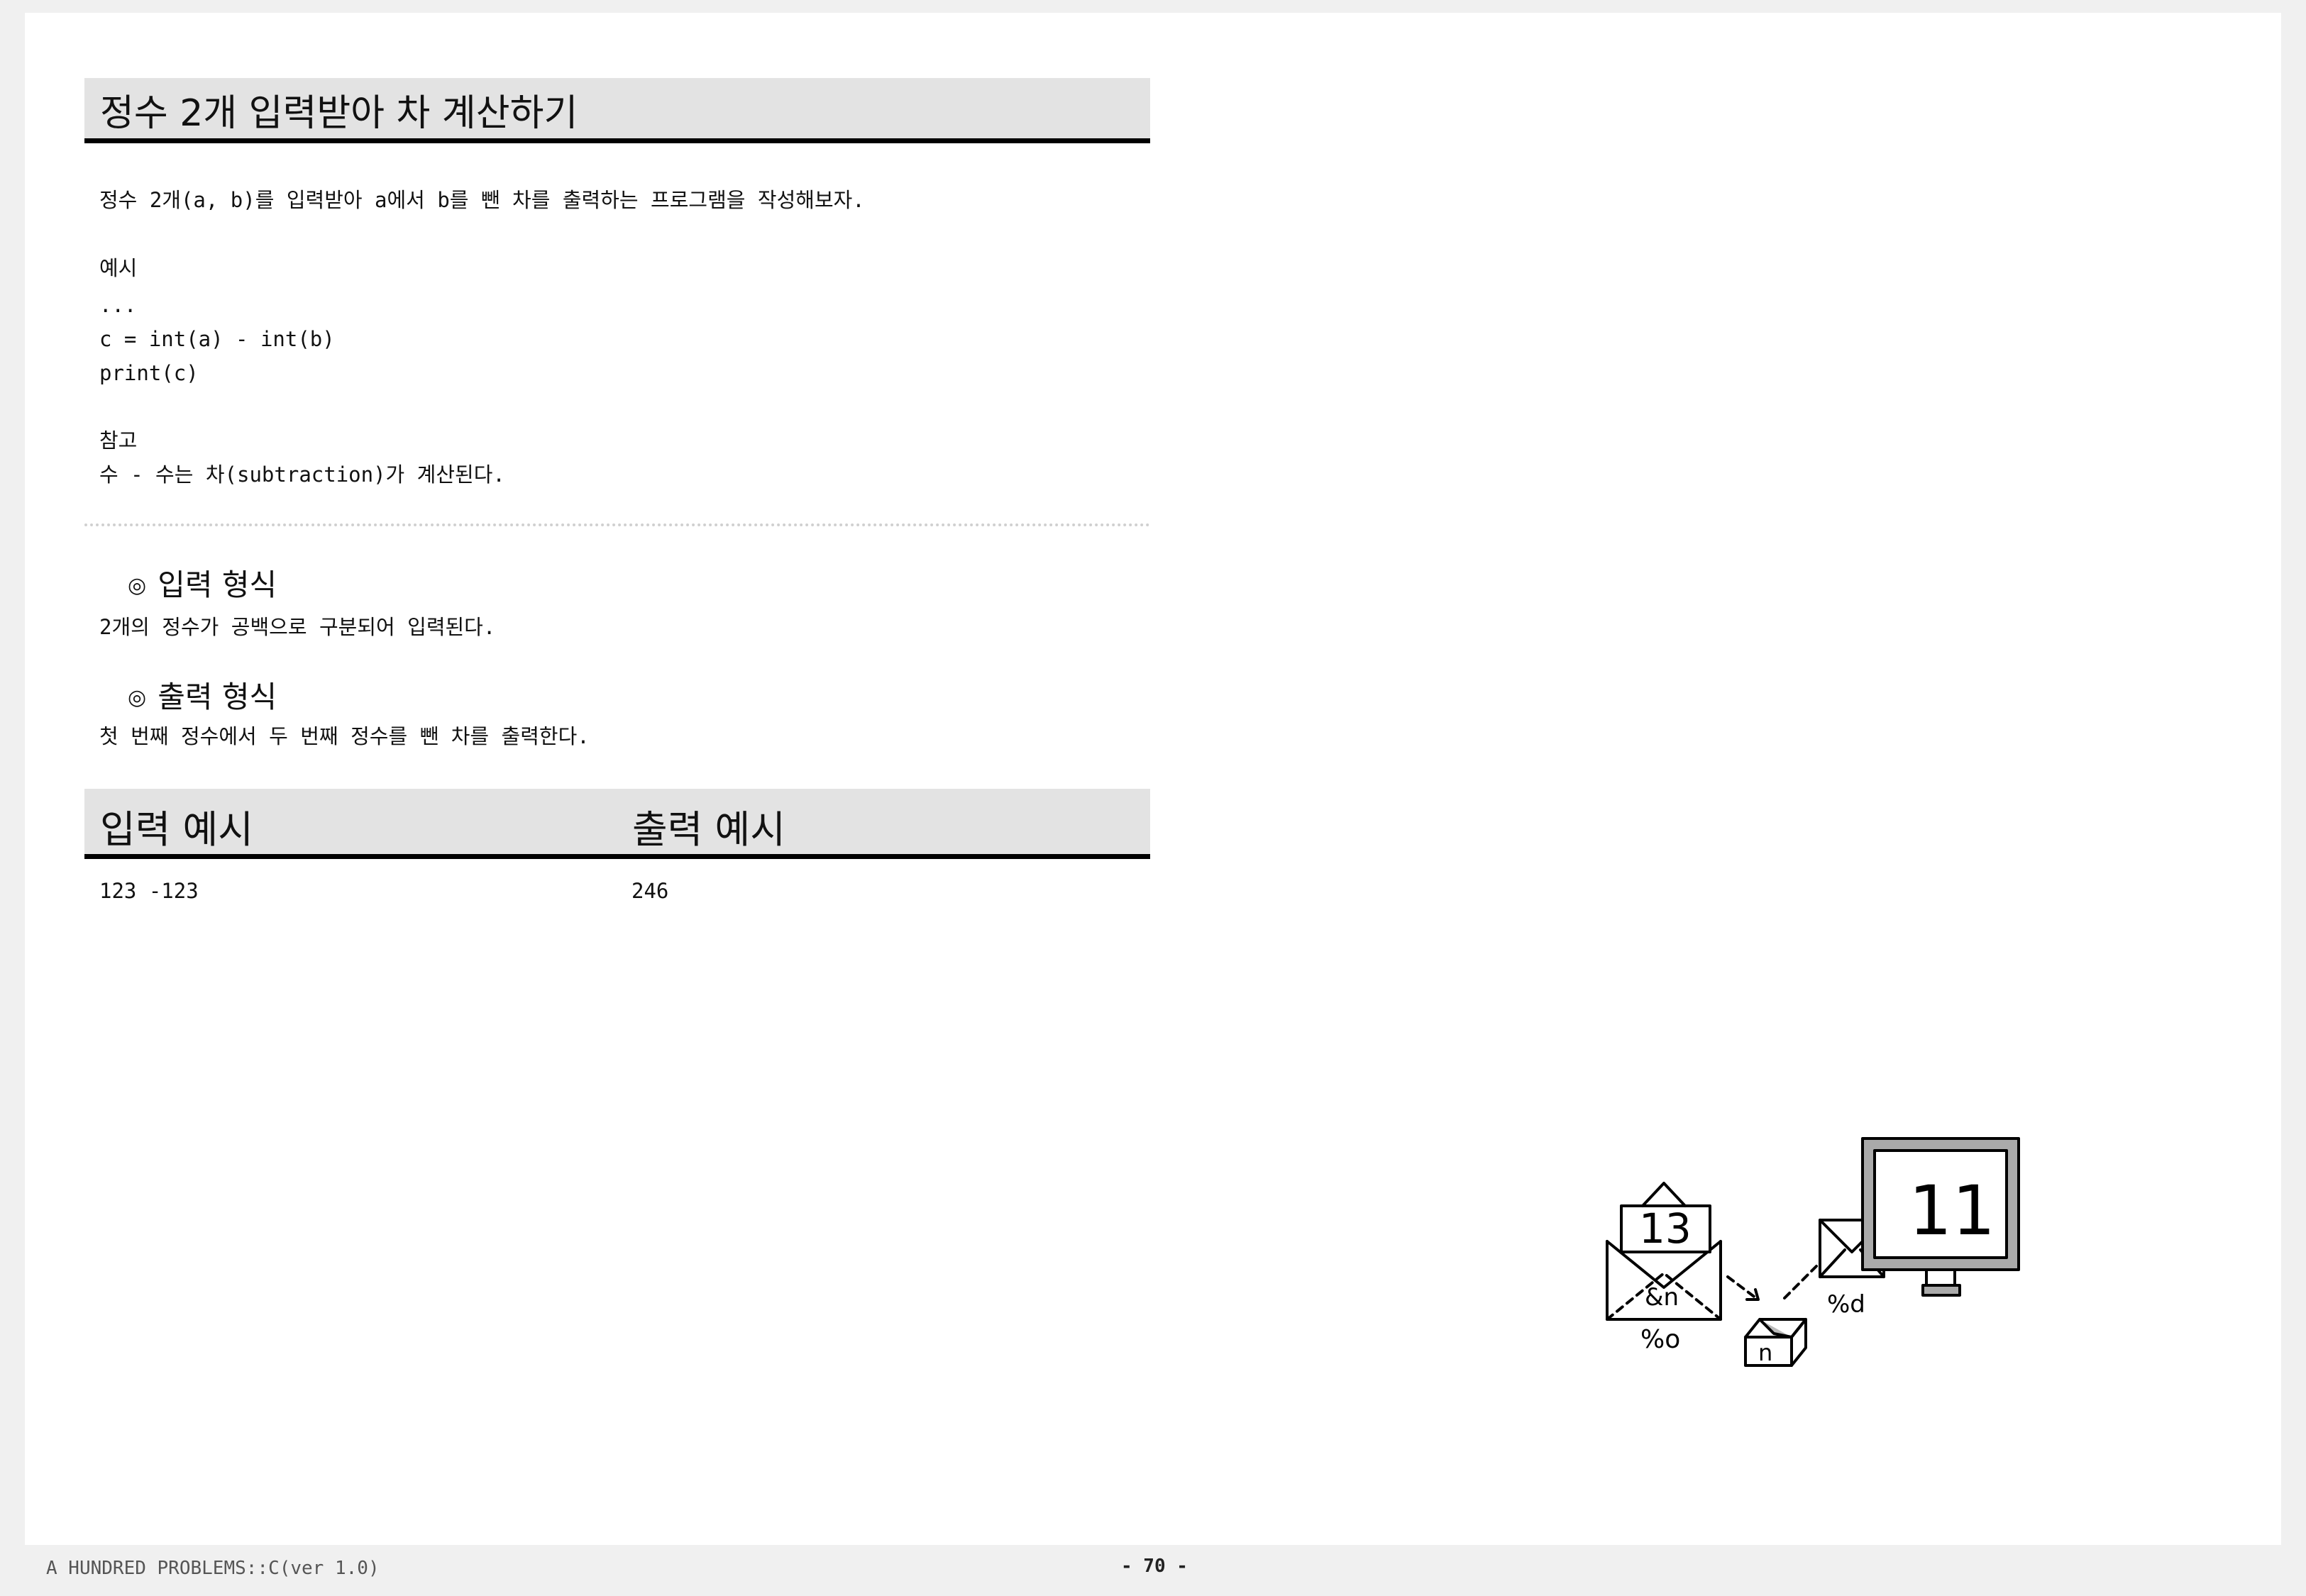  I want to click on example-label: 예시, so click(118, 268).